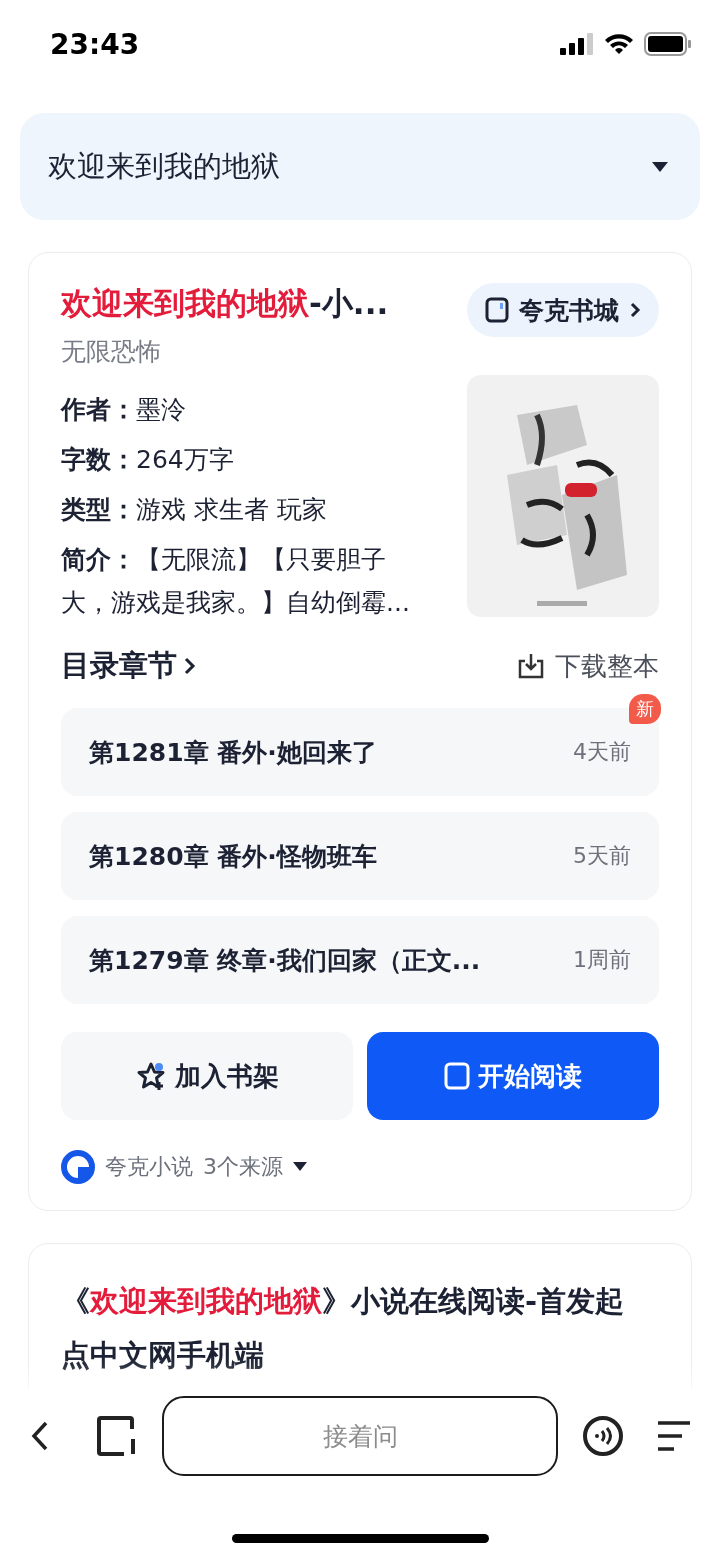  I want to click on wifi-icon, so click(619, 44).